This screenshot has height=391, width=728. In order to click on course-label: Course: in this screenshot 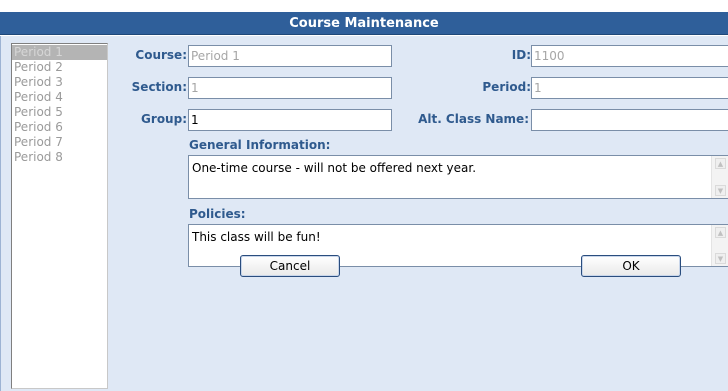, I will do `click(161, 55)`.